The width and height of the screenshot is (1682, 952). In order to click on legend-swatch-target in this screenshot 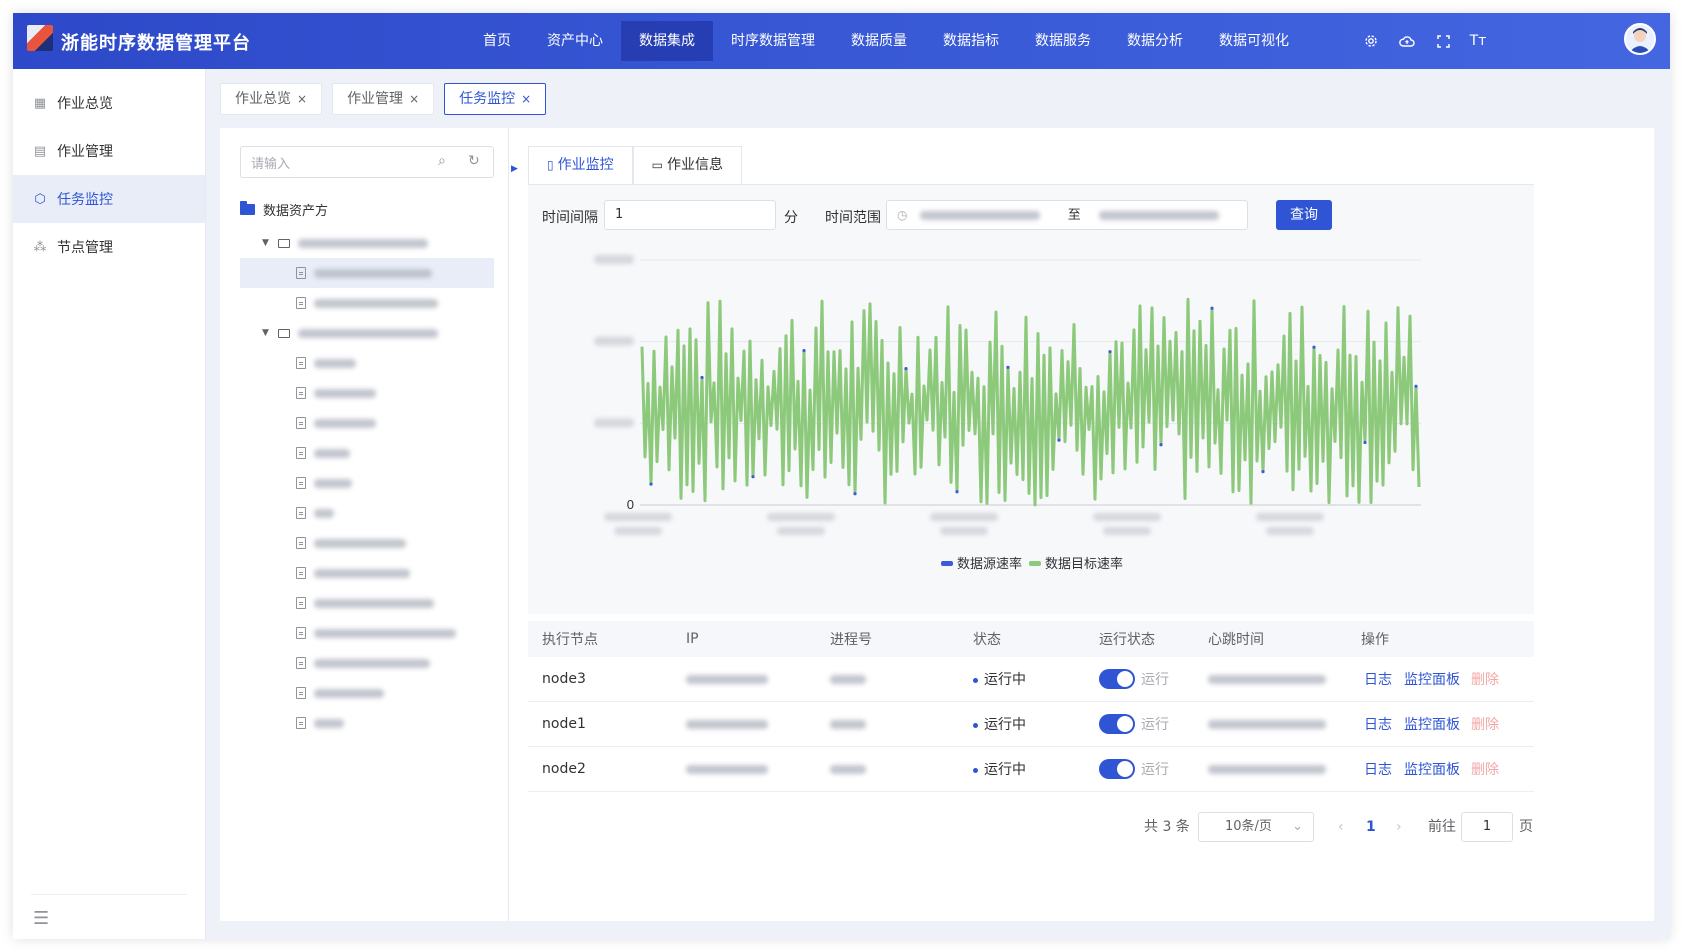, I will do `click(1035, 563)`.